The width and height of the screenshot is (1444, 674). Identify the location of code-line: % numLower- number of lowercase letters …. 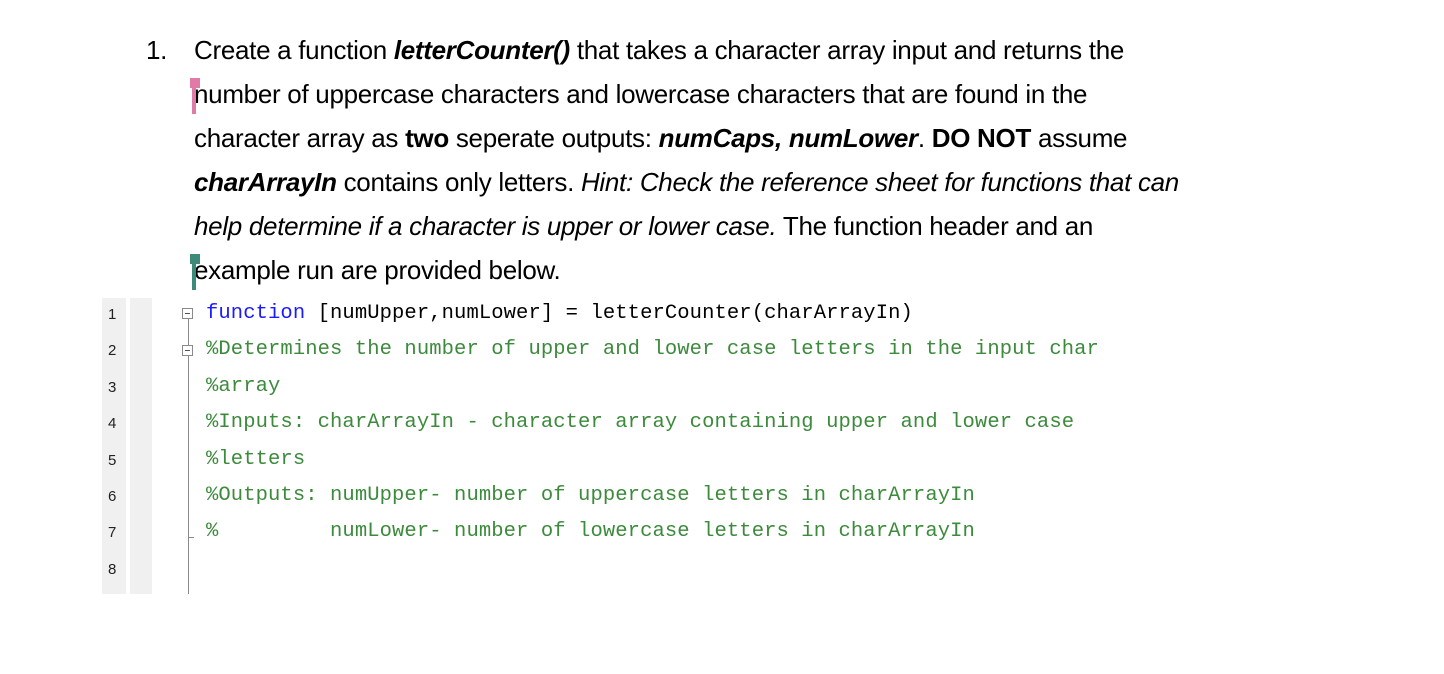
(590, 531).